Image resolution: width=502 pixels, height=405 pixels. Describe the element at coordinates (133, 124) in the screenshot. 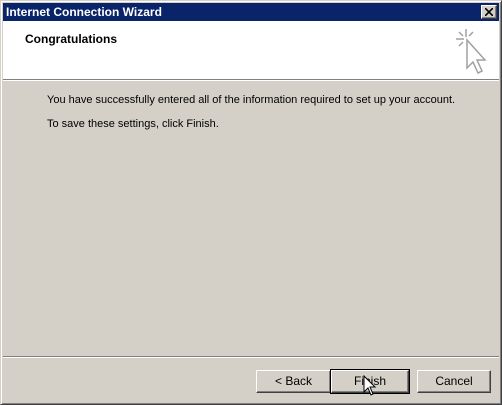

I see `instruction-message: To save these settings, click Finish.` at that location.